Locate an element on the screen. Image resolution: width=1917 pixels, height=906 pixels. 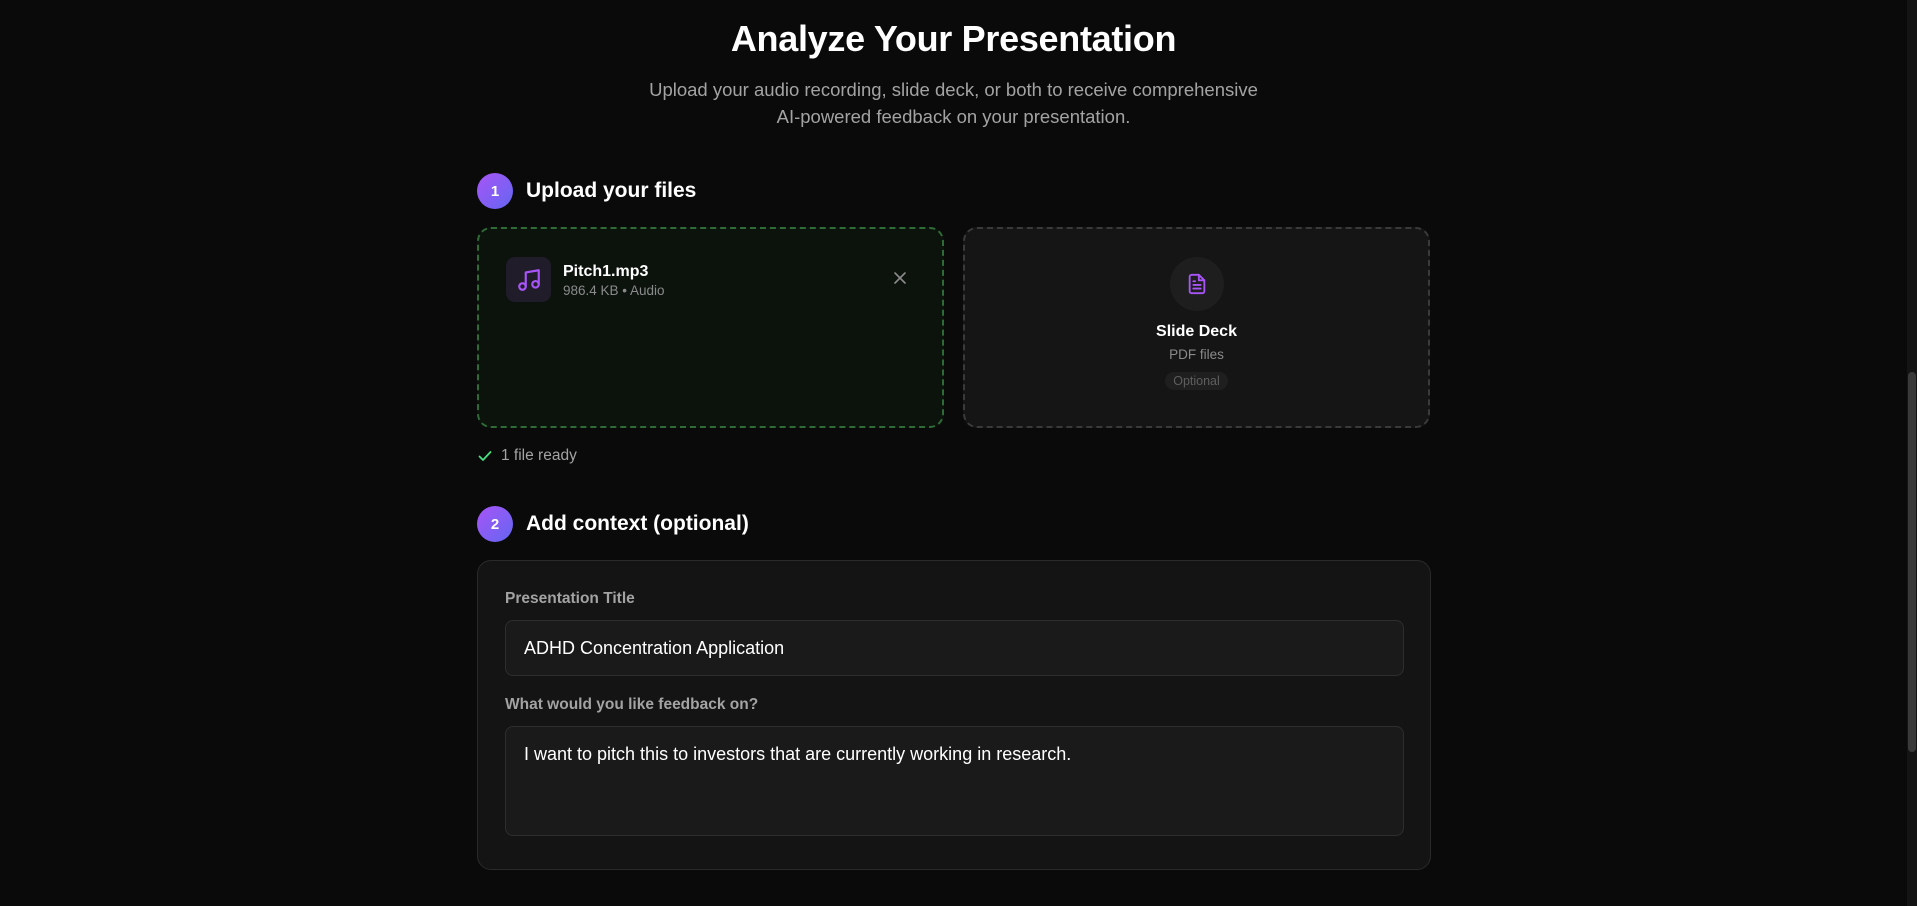
scrollbar-track is located at coordinates (1912, 453).